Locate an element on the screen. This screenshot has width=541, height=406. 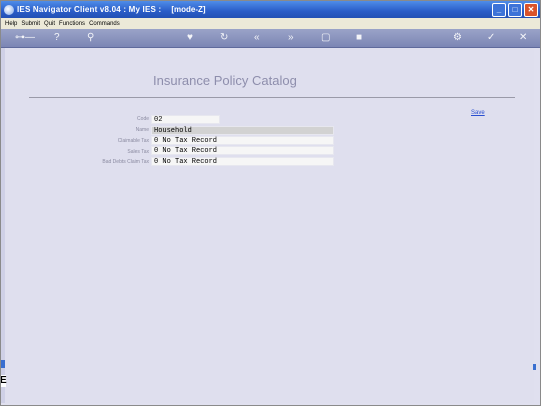
menu-submit: Submit is located at coordinates (30, 24).